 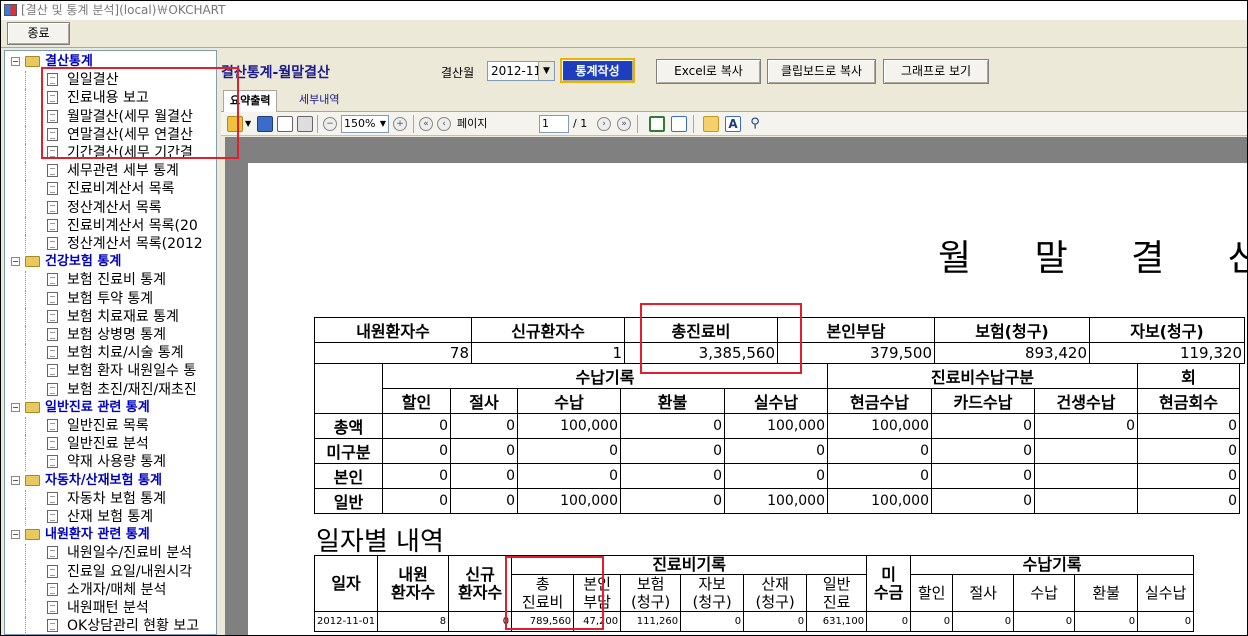 I want to click on text-select-icon: A, so click(x=733, y=124).